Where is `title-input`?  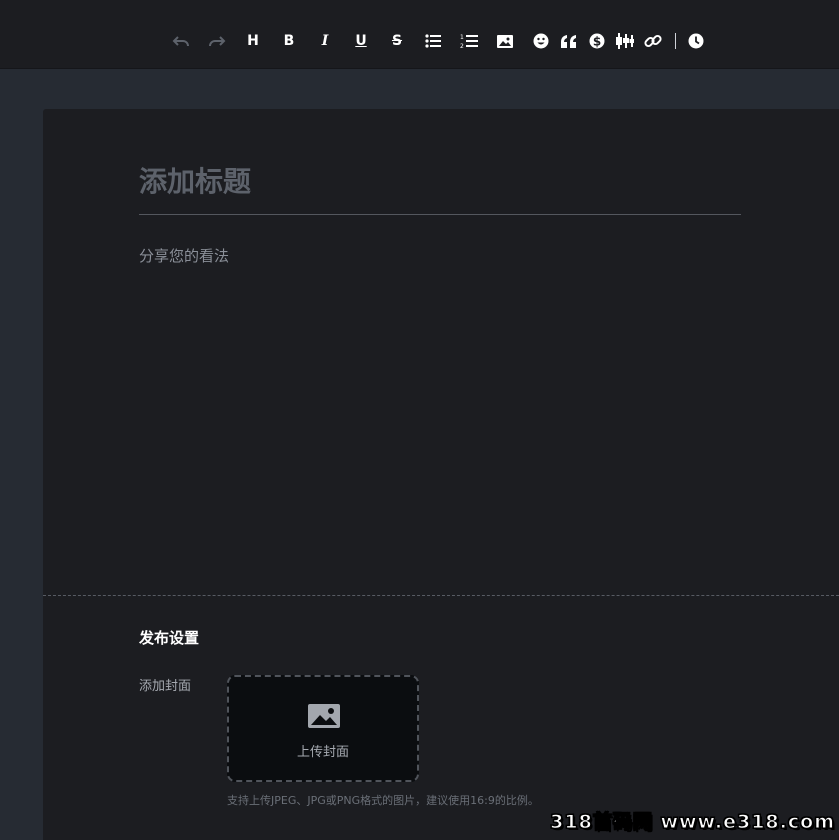 title-input is located at coordinates (440, 182).